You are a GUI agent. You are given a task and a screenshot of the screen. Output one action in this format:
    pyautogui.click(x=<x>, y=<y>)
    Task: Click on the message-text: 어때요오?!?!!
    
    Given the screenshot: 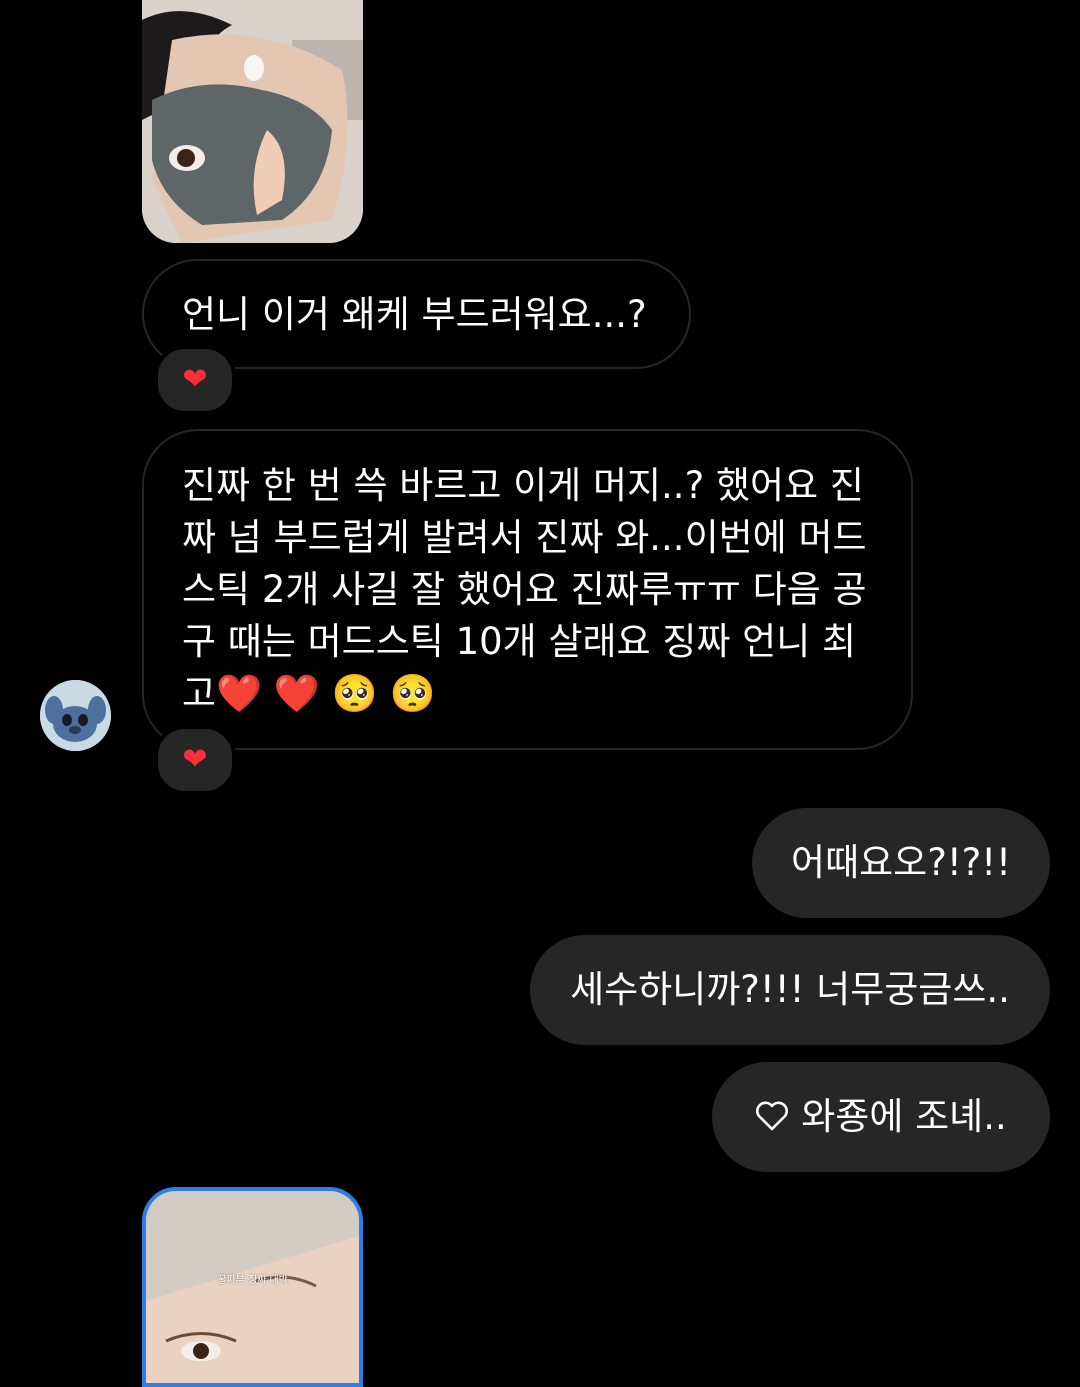 What is the action you would take?
    pyautogui.click(x=901, y=862)
    